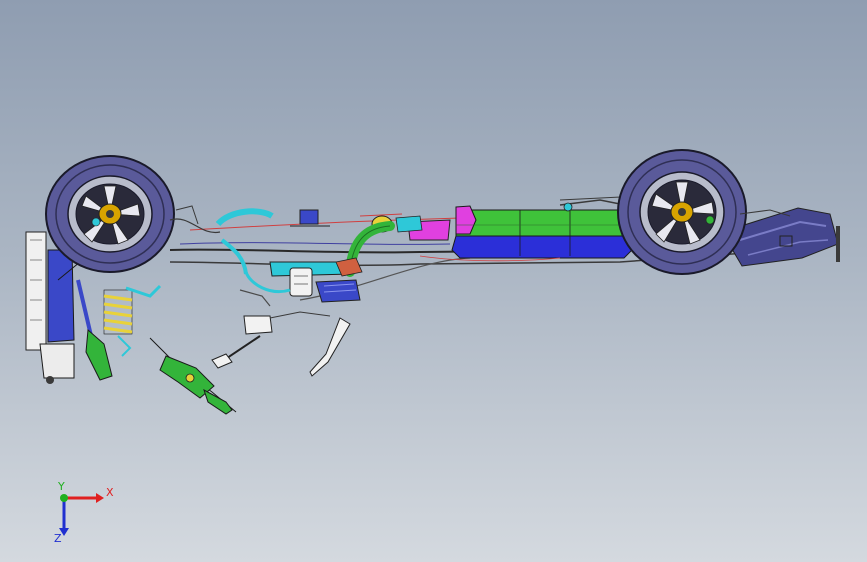 Image resolution: width=867 pixels, height=562 pixels. Describe the element at coordinates (100, 498) in the screenshot. I see `x-axis-arrowhead` at that location.